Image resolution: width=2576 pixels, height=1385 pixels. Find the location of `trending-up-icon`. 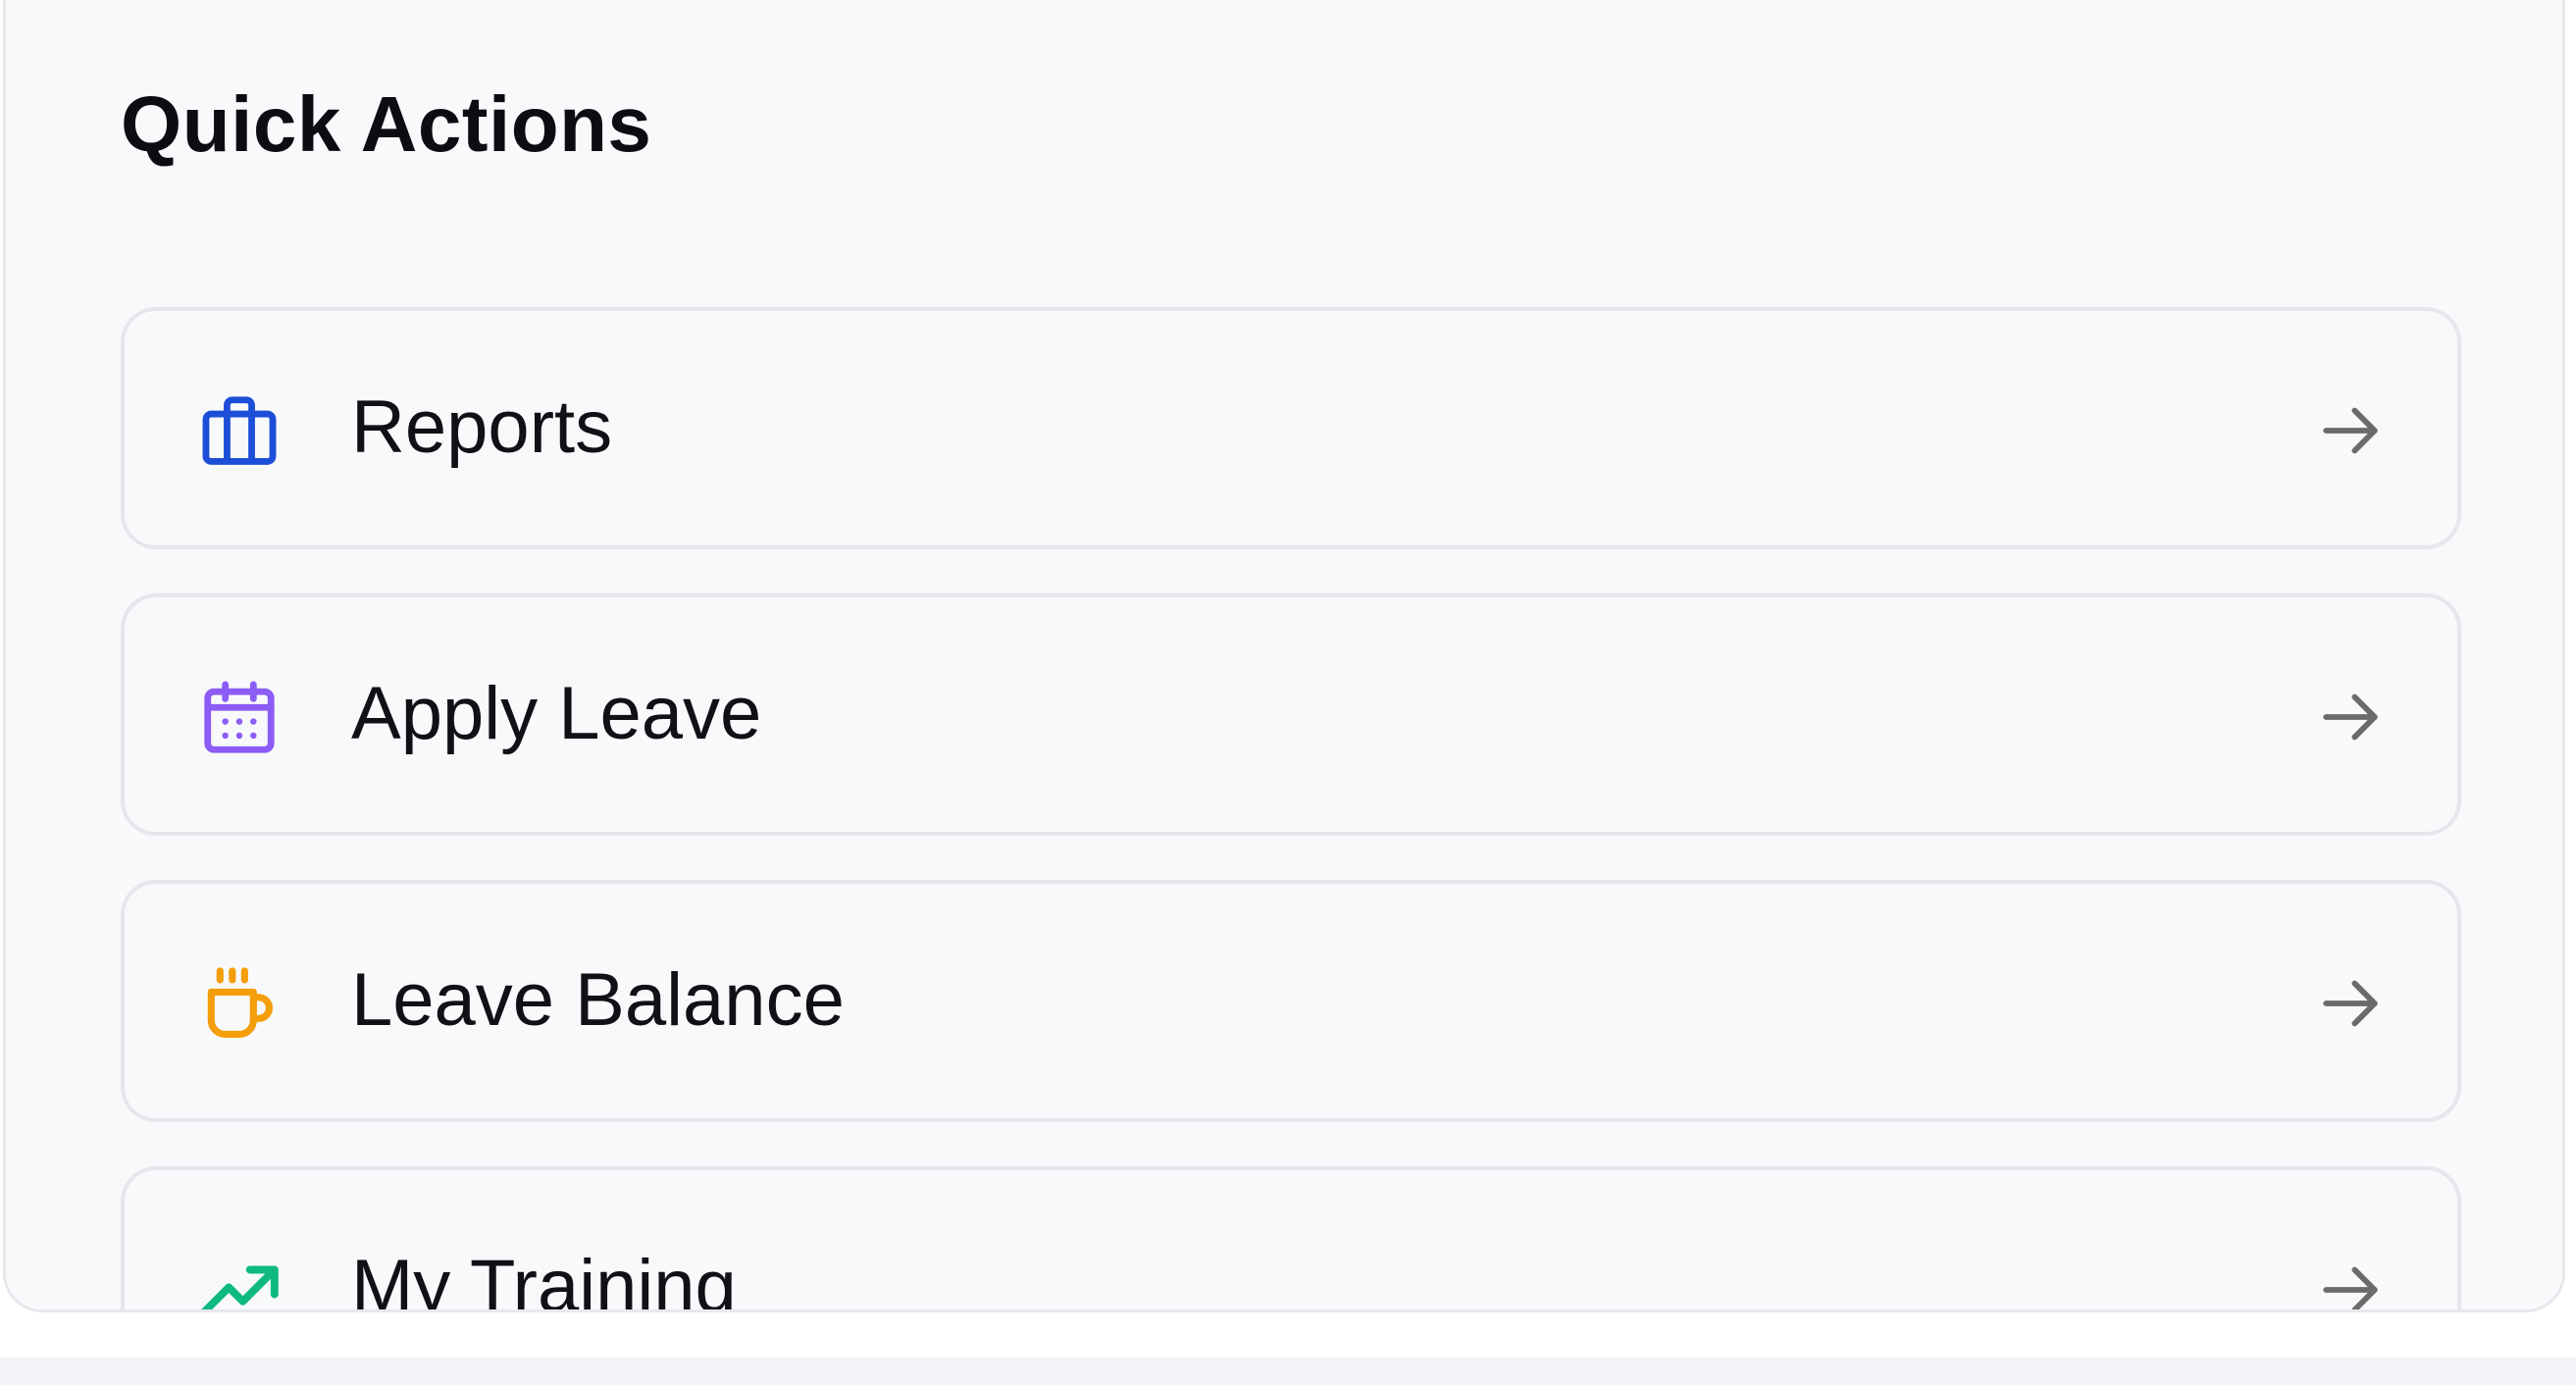

trending-up-icon is located at coordinates (239, 1279).